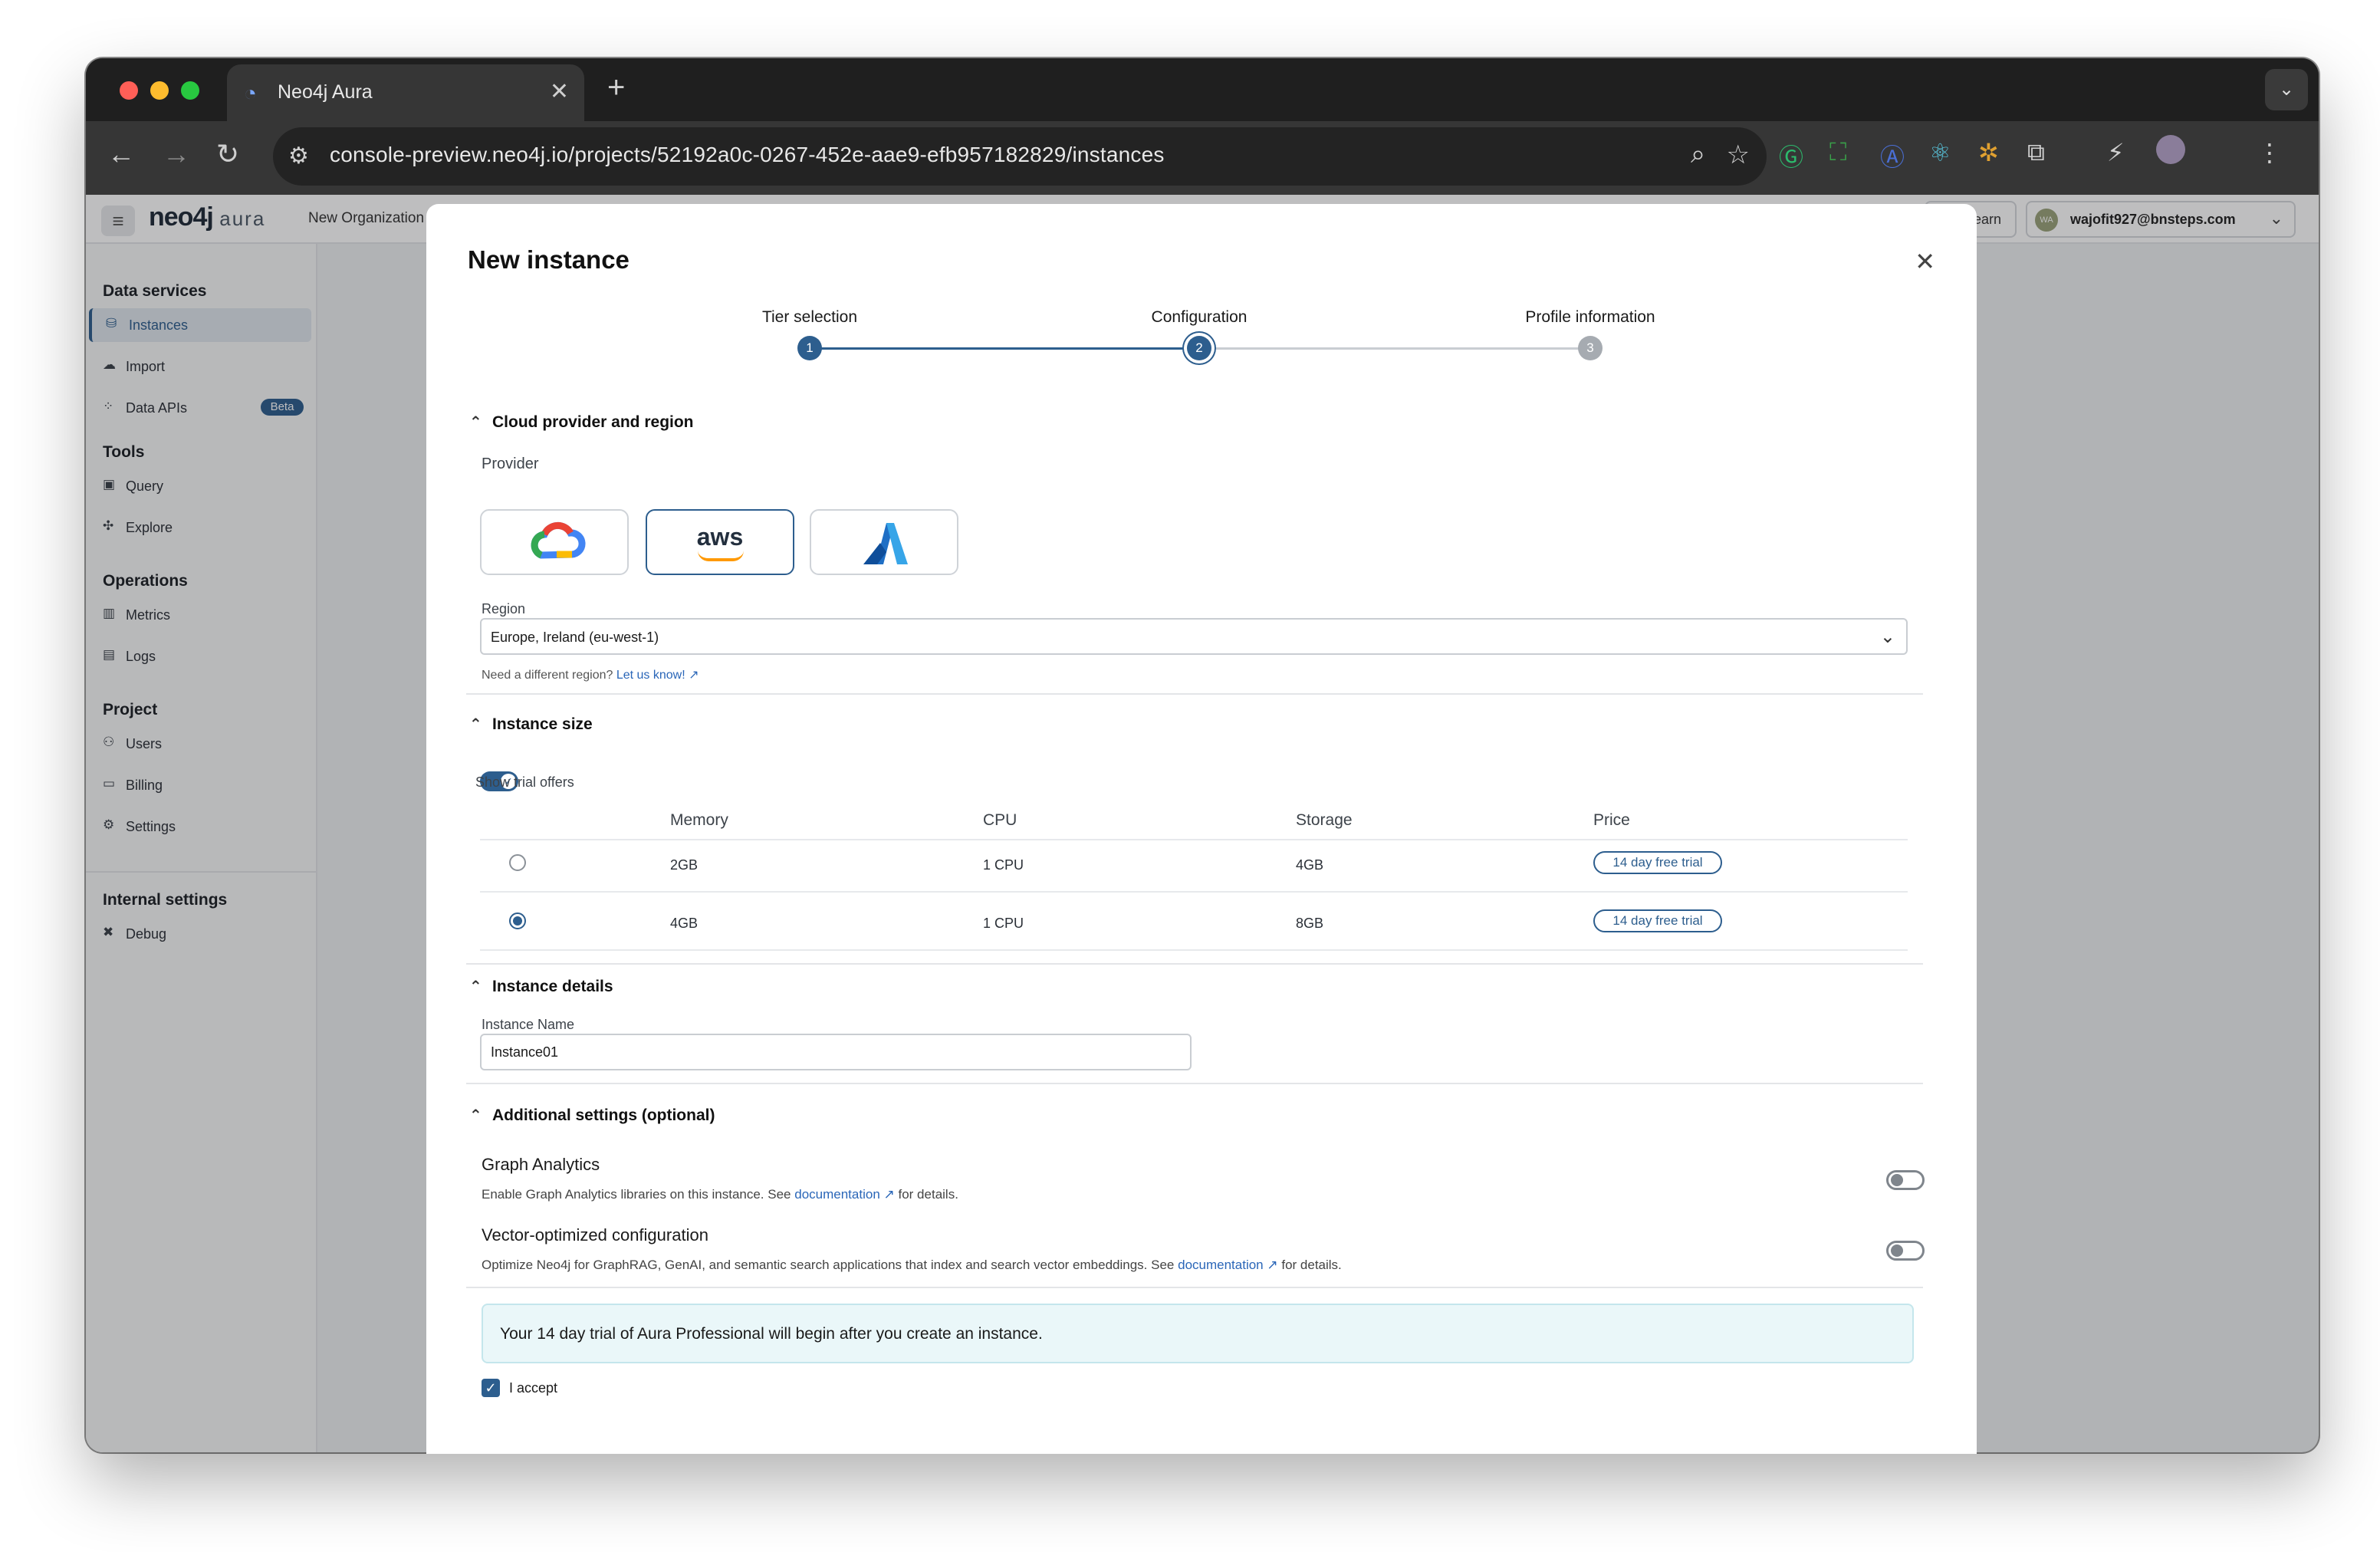 This screenshot has height=1552, width=2380. What do you see at coordinates (1906, 1180) in the screenshot?
I see `graph-analytics-toggle` at bounding box center [1906, 1180].